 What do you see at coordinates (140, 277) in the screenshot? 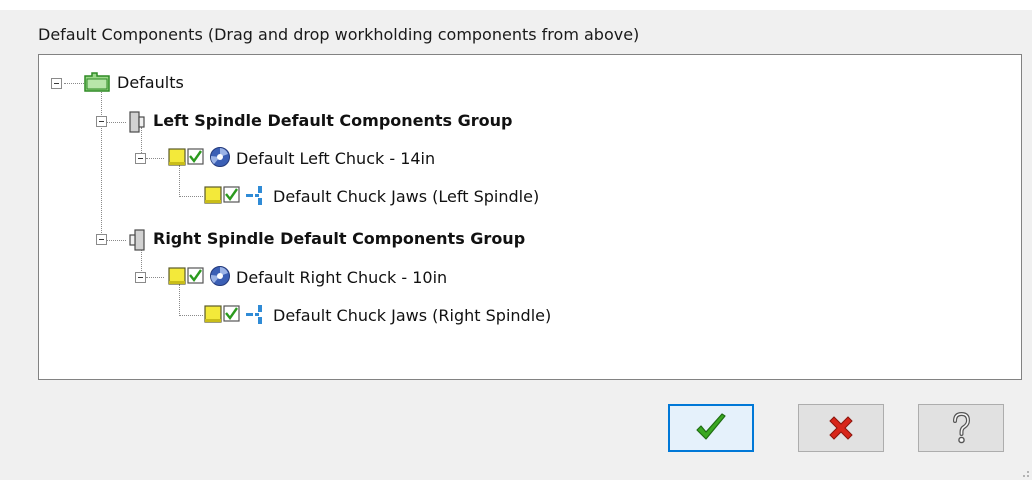
I see `collapse-toggle-right-chuck` at bounding box center [140, 277].